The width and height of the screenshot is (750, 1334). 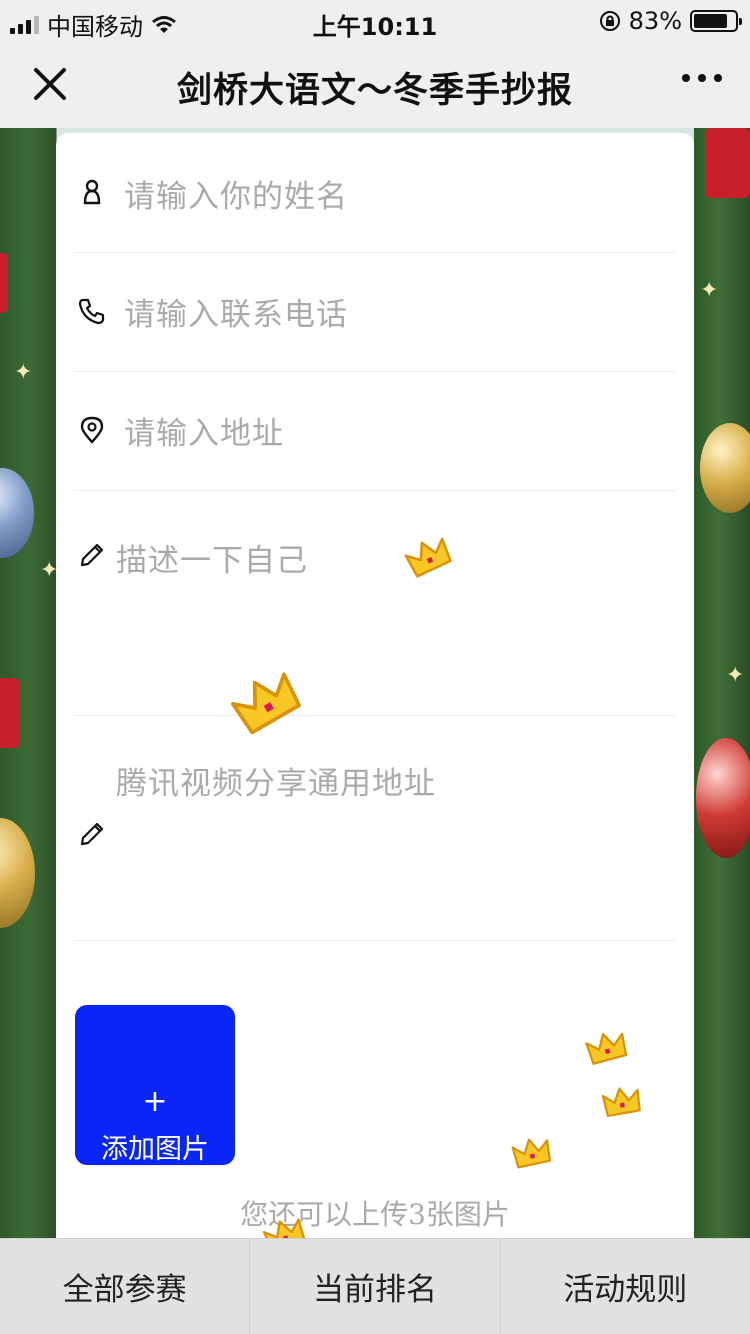 I want to click on add-image-button: + 添加图片, so click(x=155, y=1085).